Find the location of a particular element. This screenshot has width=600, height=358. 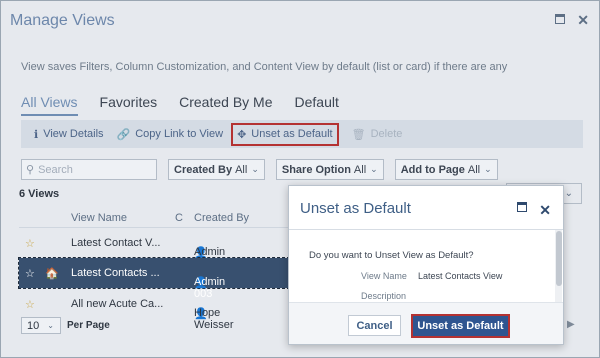

delete-button: 🗑 Delete is located at coordinates (377, 134).